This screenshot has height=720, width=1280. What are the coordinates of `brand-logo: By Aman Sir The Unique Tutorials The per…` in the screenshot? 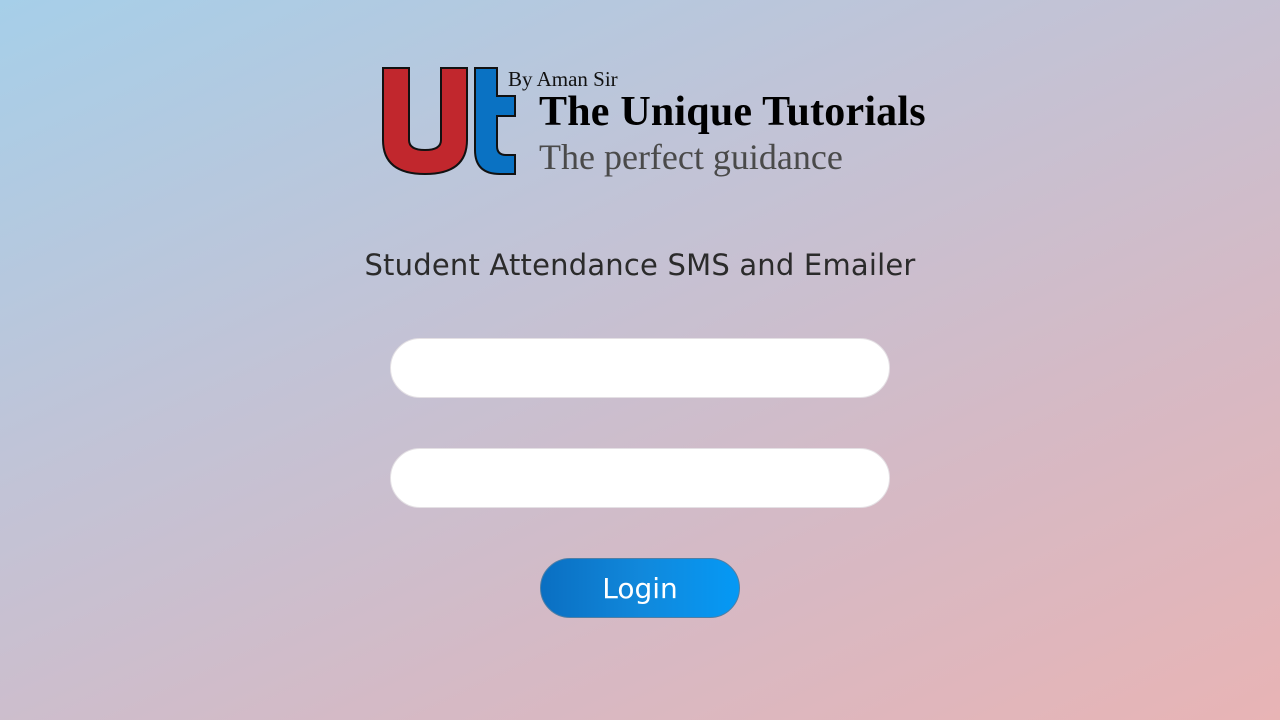 It's located at (653, 122).